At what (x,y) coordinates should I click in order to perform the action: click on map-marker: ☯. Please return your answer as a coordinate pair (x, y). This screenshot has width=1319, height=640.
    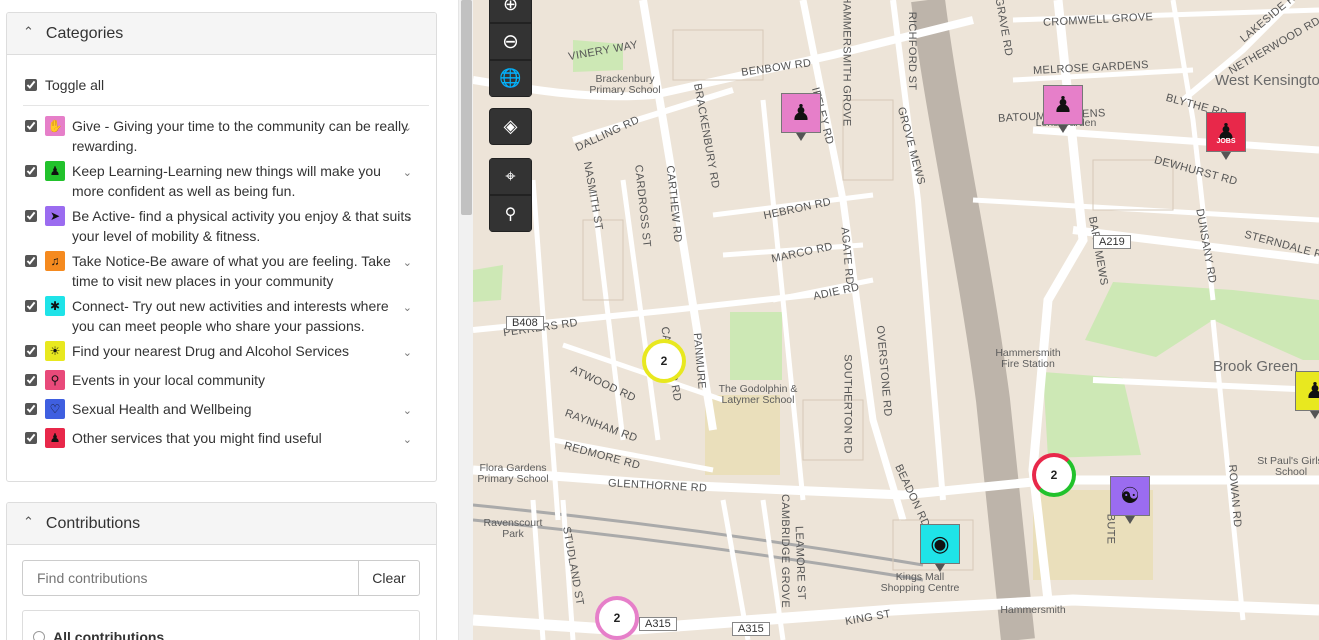
    Looking at the image, I should click on (1130, 500).